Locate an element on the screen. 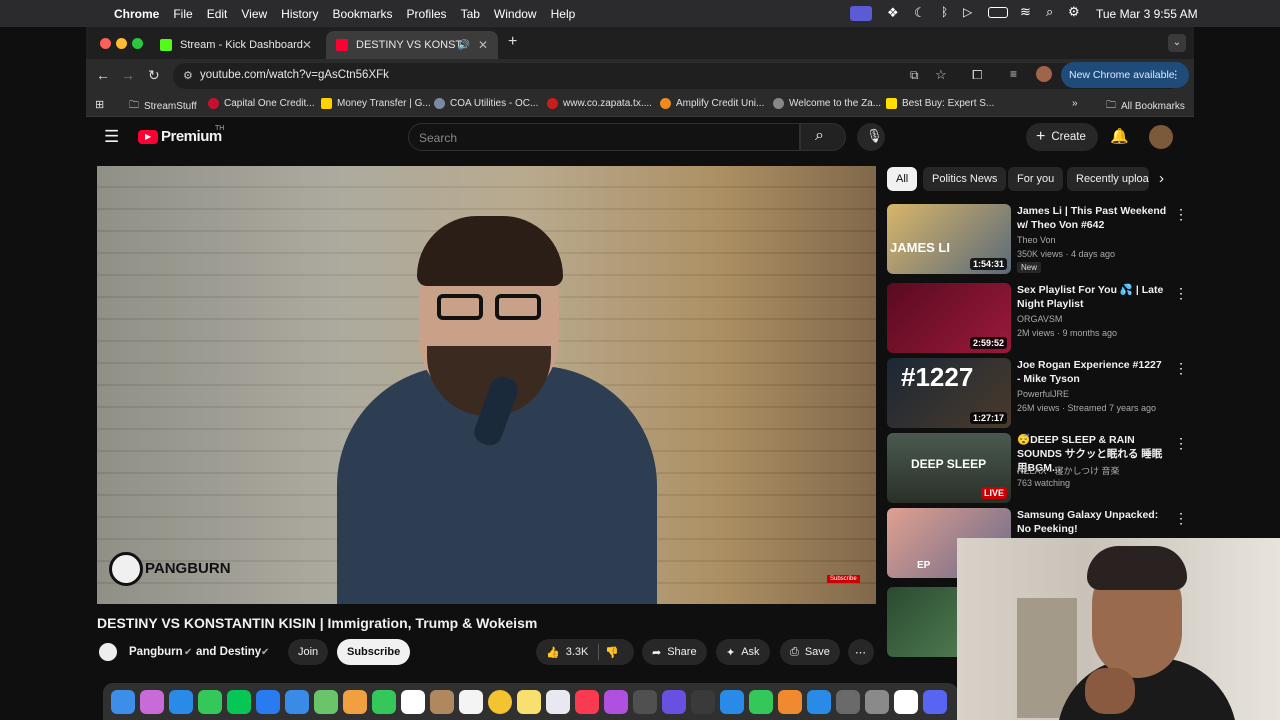 Image resolution: width=1280 pixels, height=720 pixels. like-count: 3.3K is located at coordinates (577, 652).